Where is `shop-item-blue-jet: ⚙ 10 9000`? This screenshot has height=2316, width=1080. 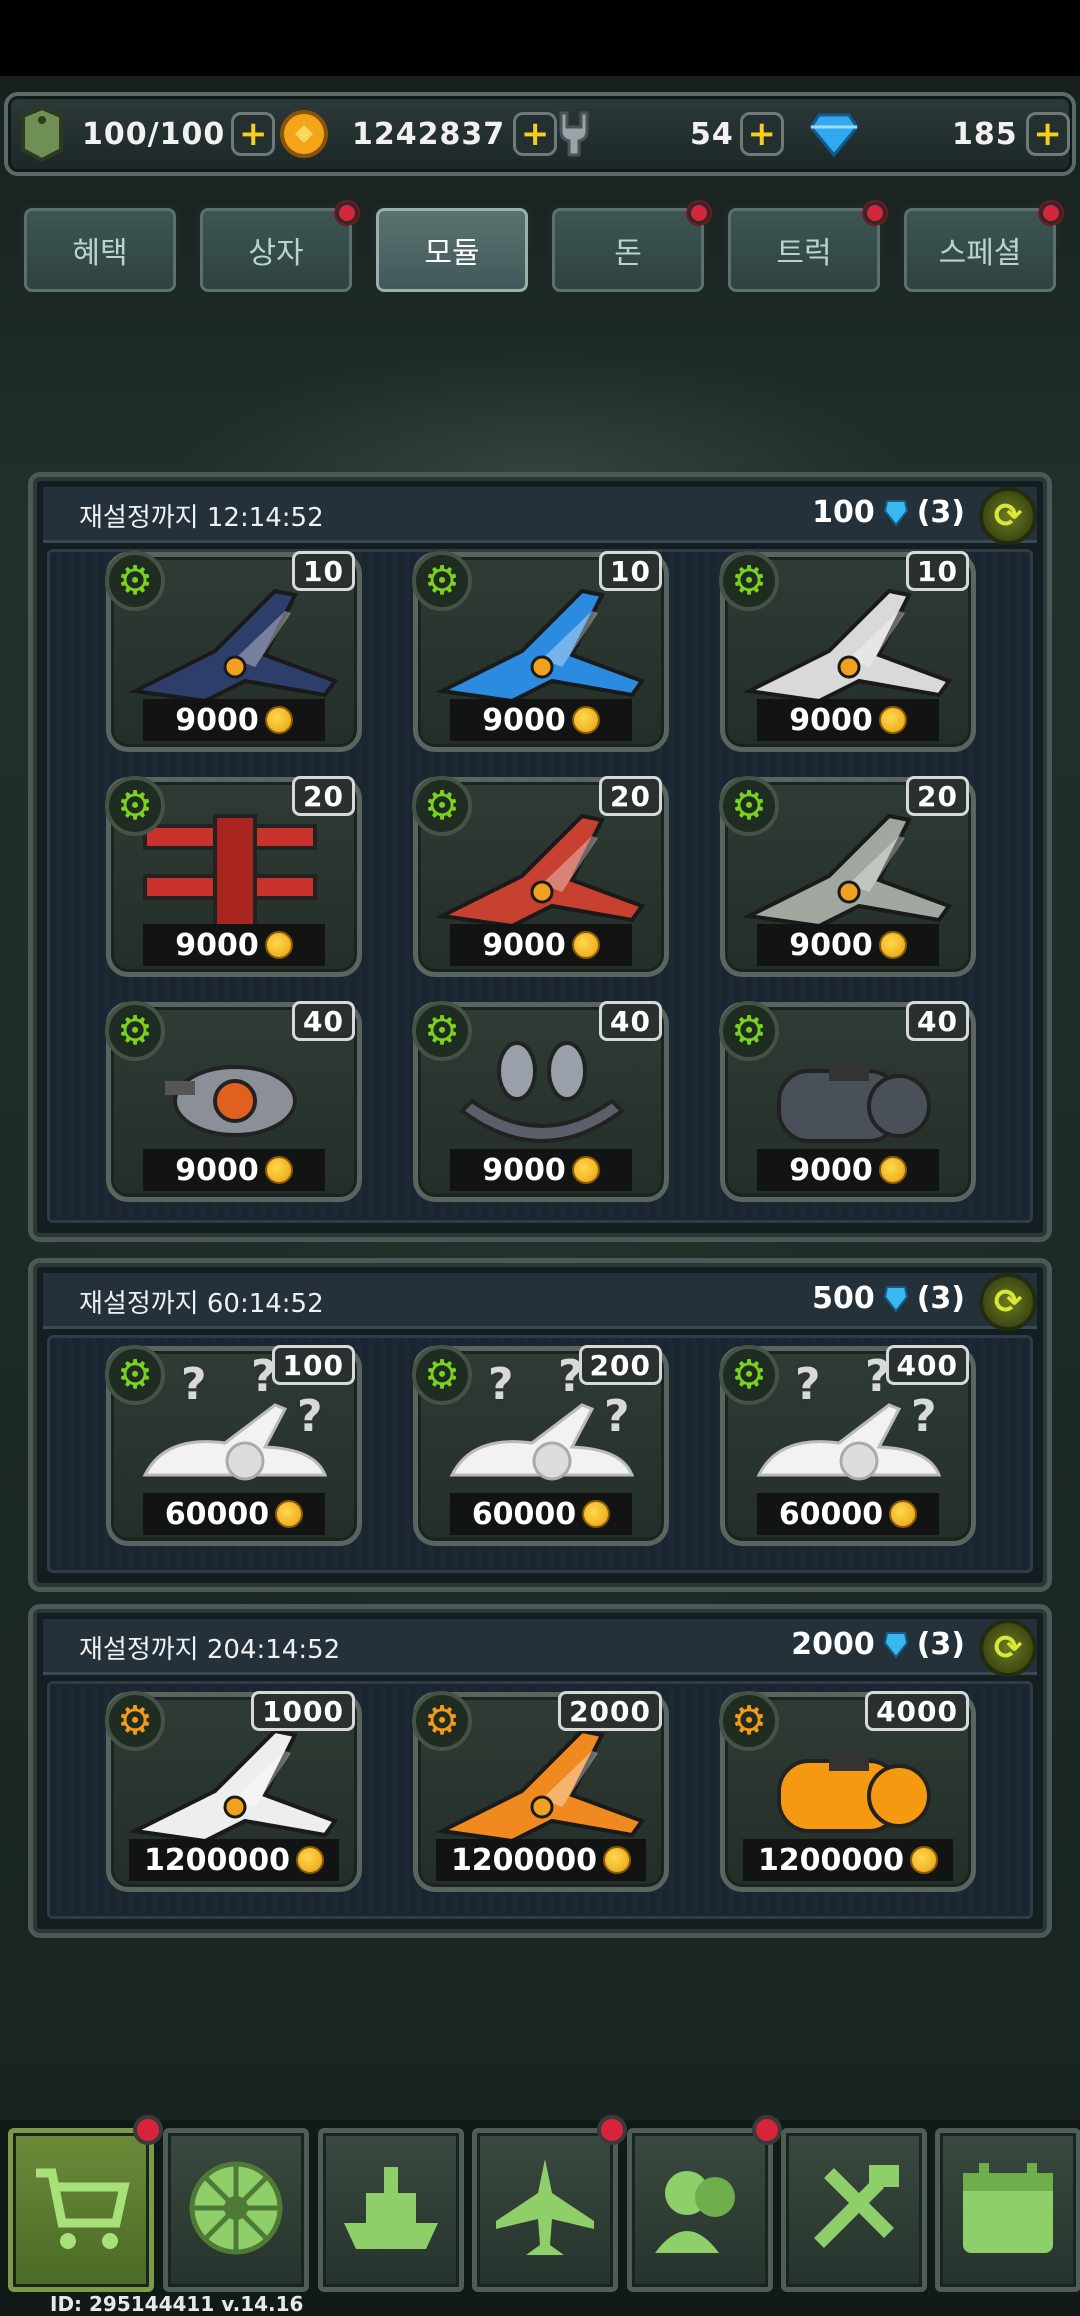
shop-item-blue-jet: ⚙ 10 9000 is located at coordinates (540, 651).